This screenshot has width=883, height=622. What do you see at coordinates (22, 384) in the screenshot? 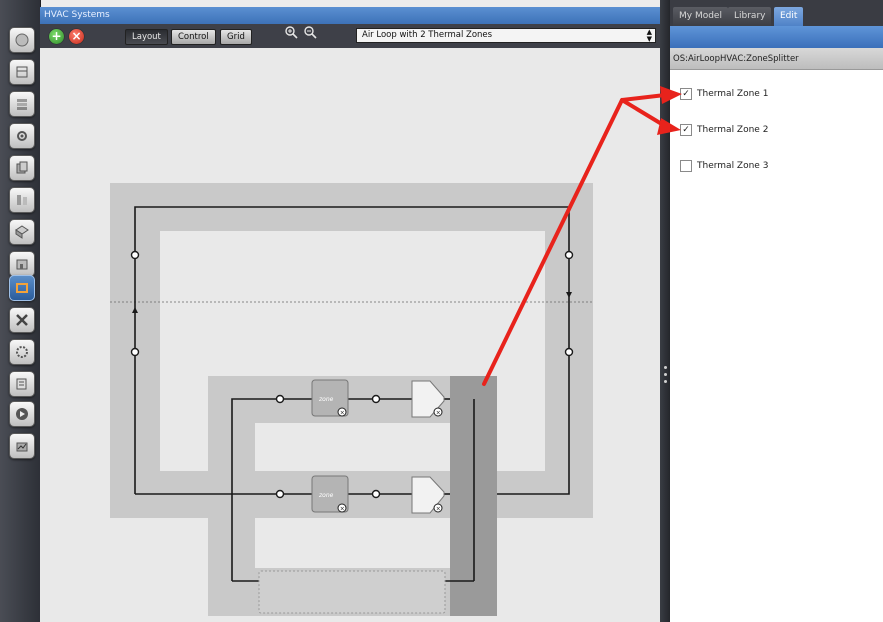
I see `results-icon` at bounding box center [22, 384].